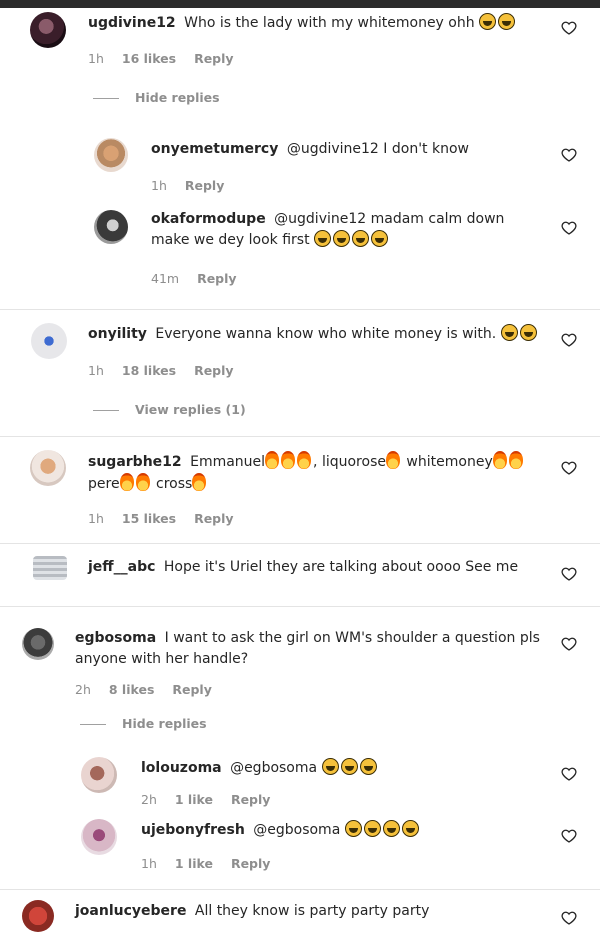 This screenshot has width=600, height=932. What do you see at coordinates (132, 689) in the screenshot?
I see `comment-likes: 8 likes` at bounding box center [132, 689].